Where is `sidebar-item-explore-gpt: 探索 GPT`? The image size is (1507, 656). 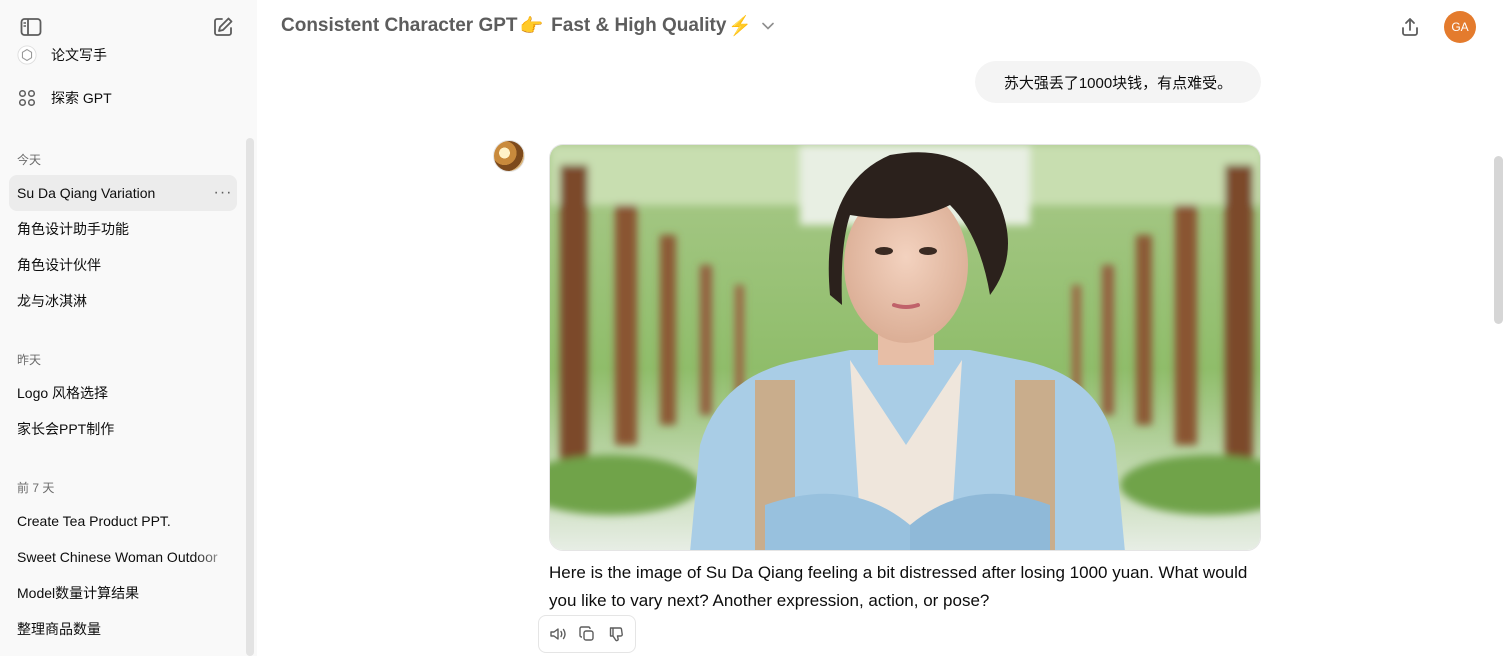 sidebar-item-explore-gpt: 探索 GPT is located at coordinates (64, 98).